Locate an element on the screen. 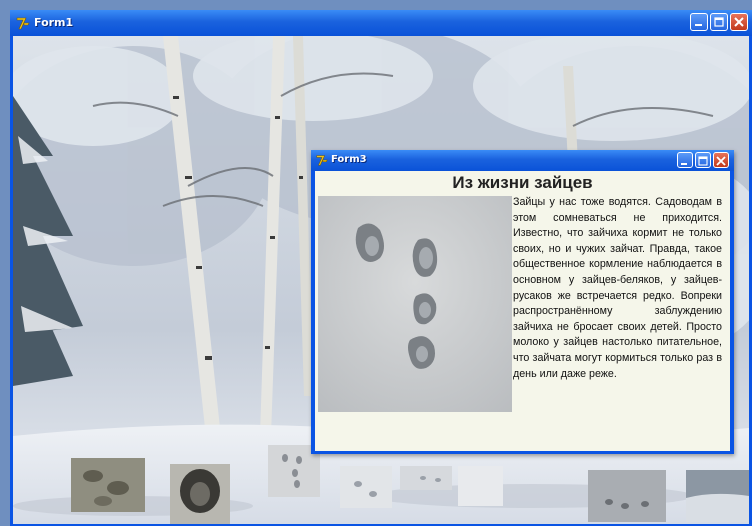  dialog-window-title: Form3 is located at coordinates (349, 159).